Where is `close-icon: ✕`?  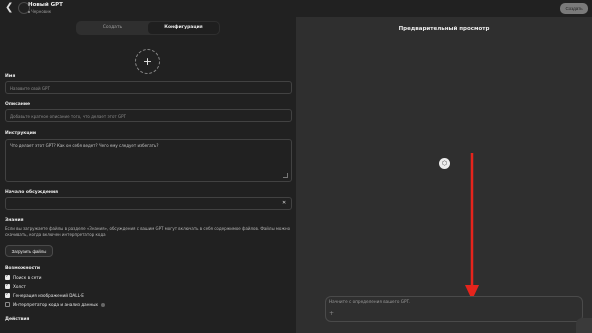
close-icon: ✕ is located at coordinates (284, 203).